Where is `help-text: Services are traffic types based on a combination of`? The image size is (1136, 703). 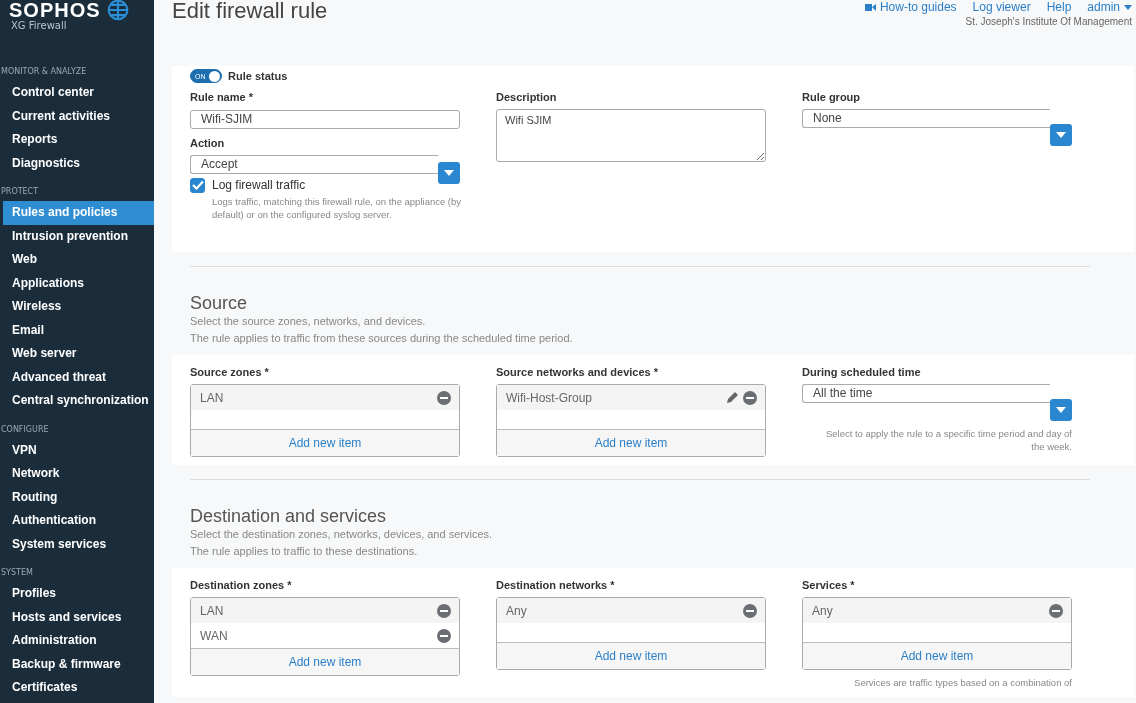 help-text: Services are traffic types based on a combination of is located at coordinates (962, 682).